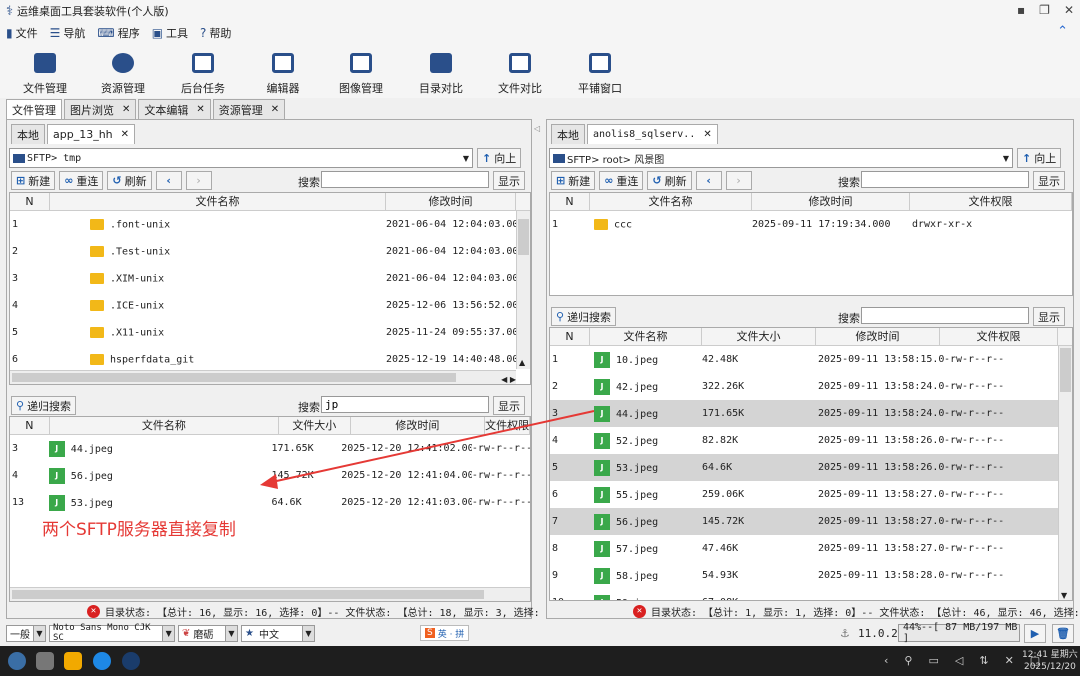 The width and height of the screenshot is (1080, 676). What do you see at coordinates (441, 73) in the screenshot?
I see `toolbar-dir-compare-button: 目录对比` at bounding box center [441, 73].